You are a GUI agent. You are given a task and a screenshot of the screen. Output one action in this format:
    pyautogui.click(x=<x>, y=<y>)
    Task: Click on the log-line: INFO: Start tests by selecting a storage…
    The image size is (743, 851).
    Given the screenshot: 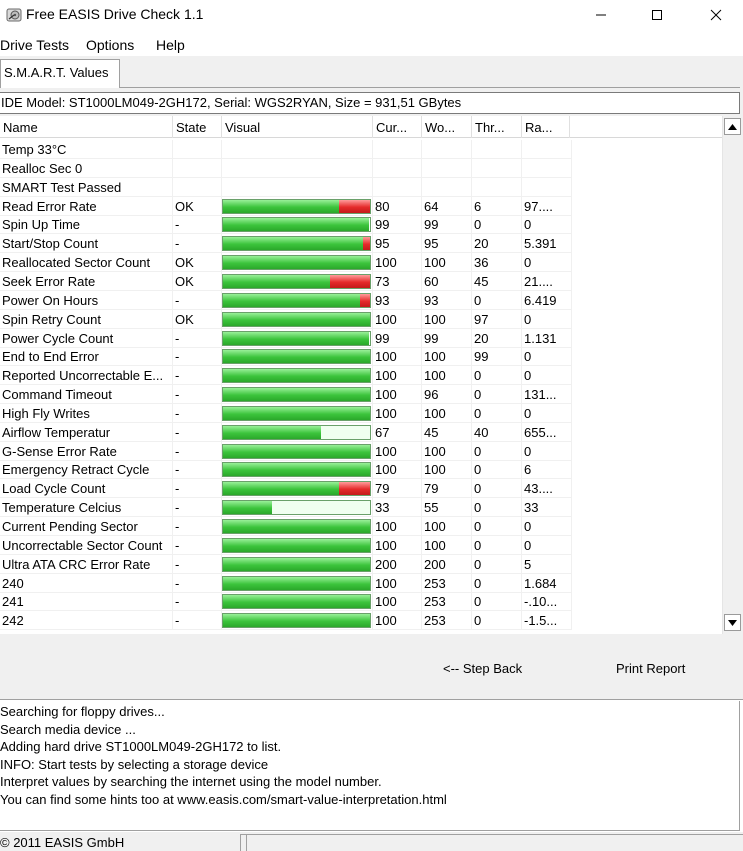 What is the action you would take?
    pyautogui.click(x=134, y=764)
    